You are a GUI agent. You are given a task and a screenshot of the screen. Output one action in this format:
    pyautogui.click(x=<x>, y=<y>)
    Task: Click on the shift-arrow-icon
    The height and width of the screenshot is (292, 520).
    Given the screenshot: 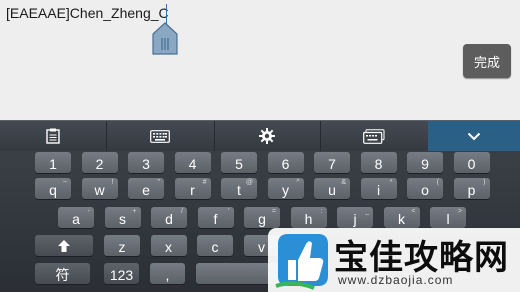 What is the action you would take?
    pyautogui.click(x=64, y=245)
    